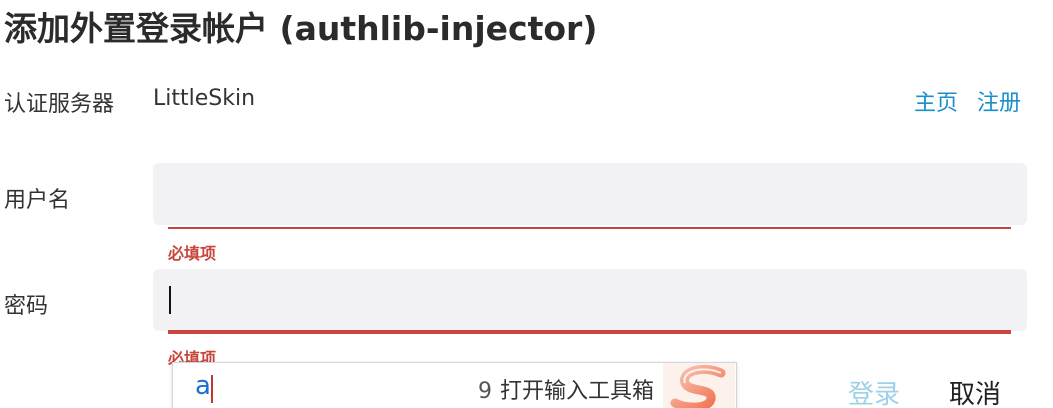 The width and height of the screenshot is (1053, 408). I want to click on sogou-logo-icon, so click(699, 385).